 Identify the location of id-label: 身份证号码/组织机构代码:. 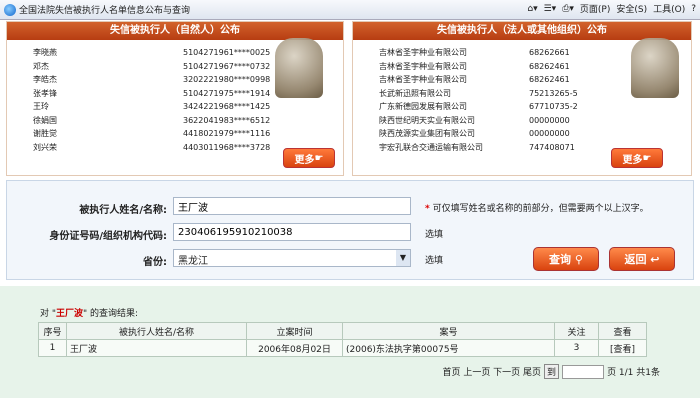
(108, 236).